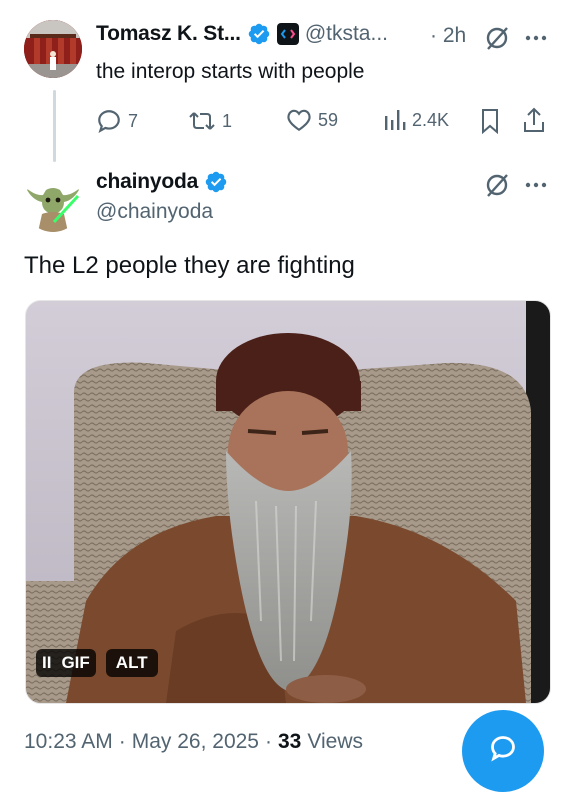 This screenshot has height=792, width=574. I want to click on alt-badge: ALT, so click(131, 663).